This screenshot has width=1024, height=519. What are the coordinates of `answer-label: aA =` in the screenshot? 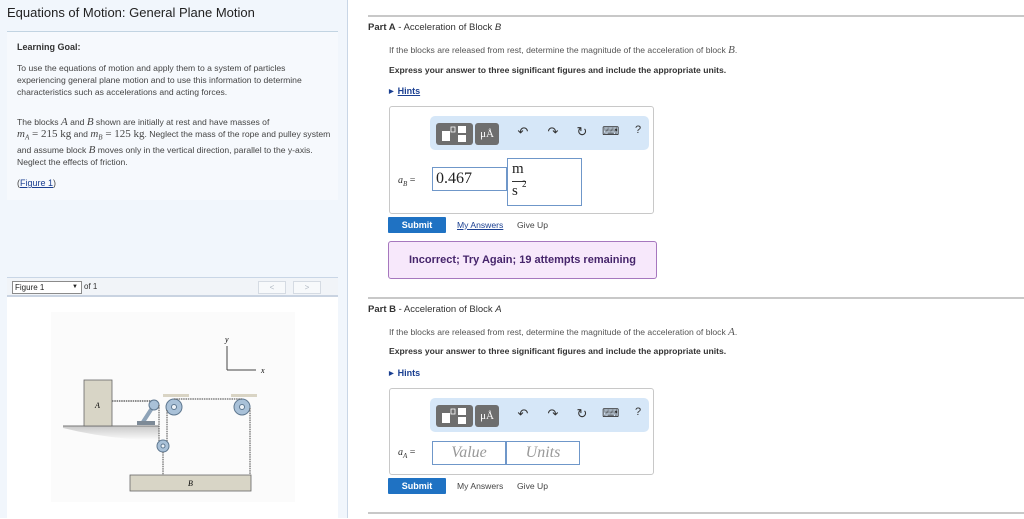 It's located at (406, 453).